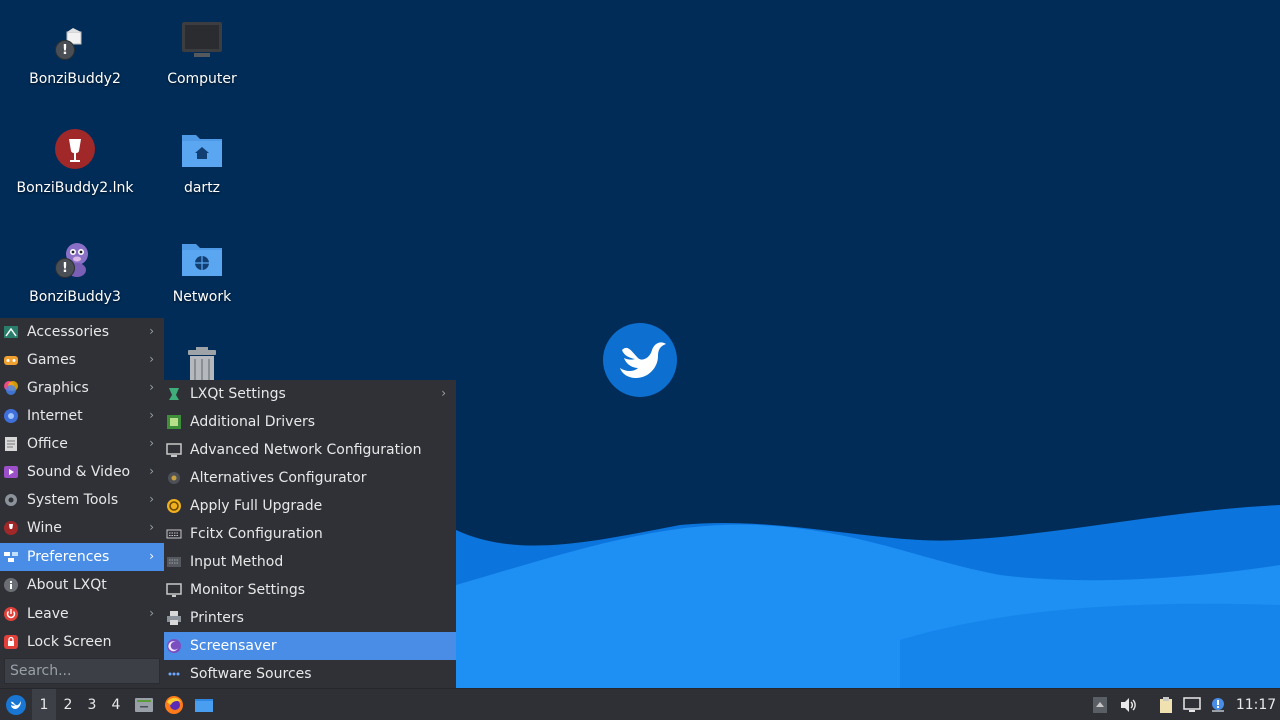 This screenshot has width=1280, height=720. What do you see at coordinates (82, 585) in the screenshot?
I see `menu-item-about-lxqt: About LXQt` at bounding box center [82, 585].